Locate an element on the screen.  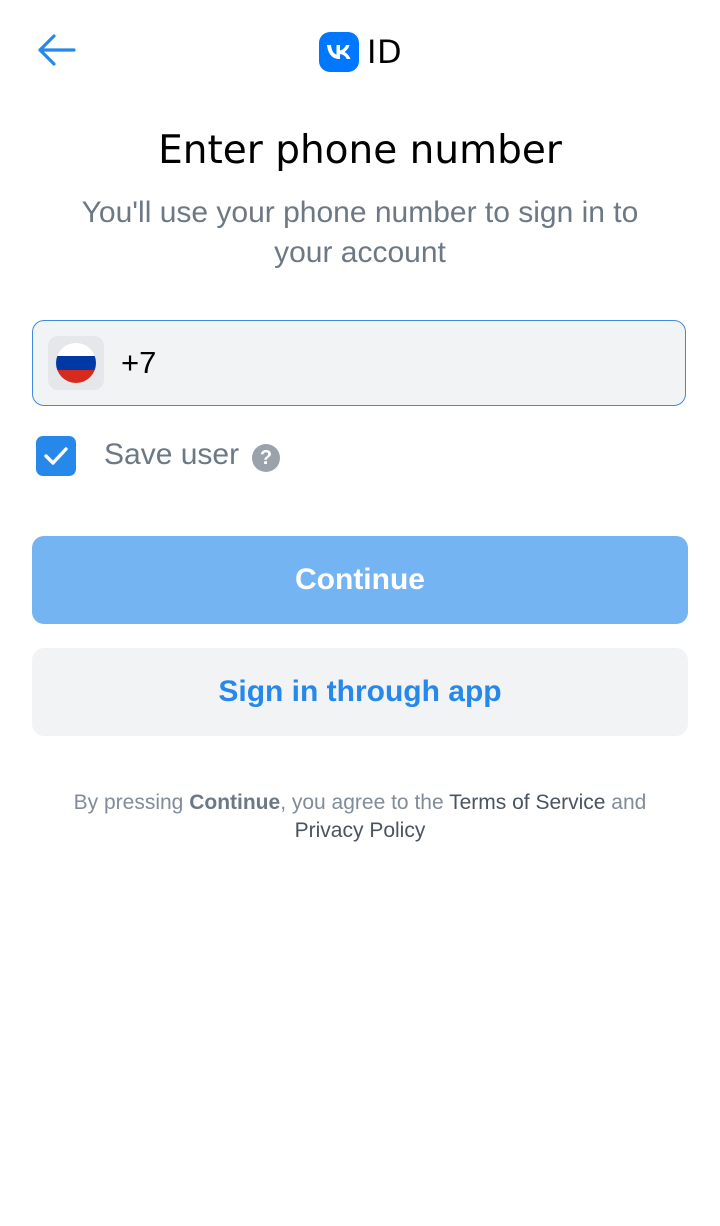
russia-flag-icon is located at coordinates (76, 363).